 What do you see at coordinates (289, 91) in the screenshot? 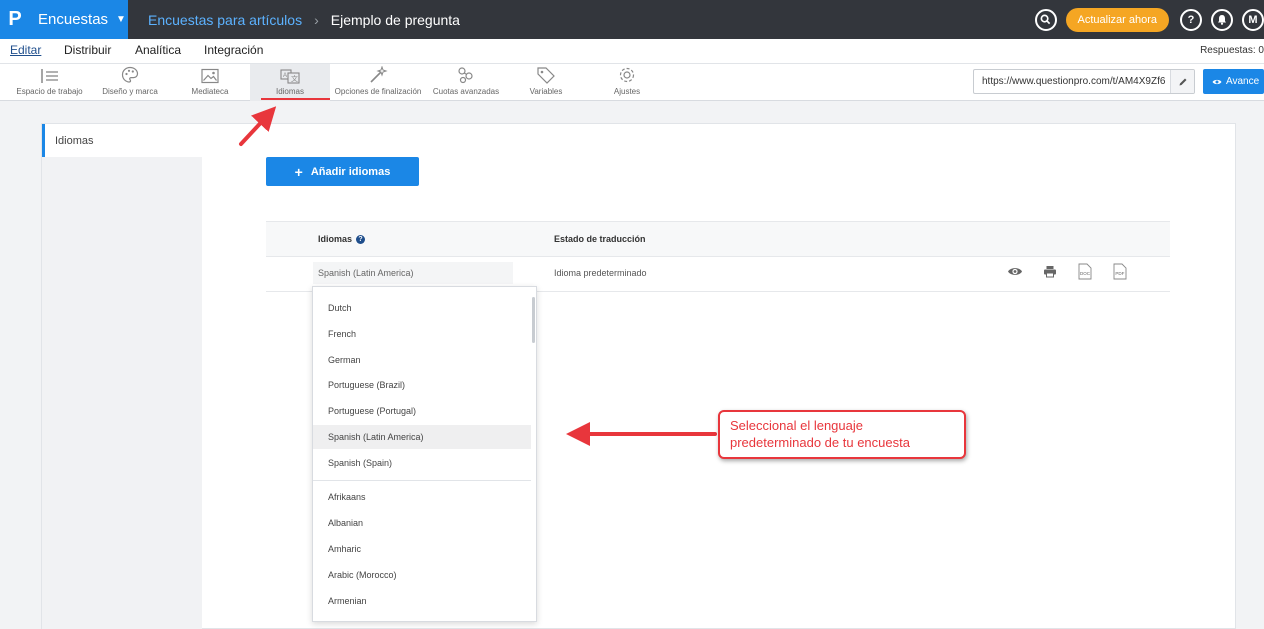
I see `tool-label: Idiomas` at bounding box center [289, 91].